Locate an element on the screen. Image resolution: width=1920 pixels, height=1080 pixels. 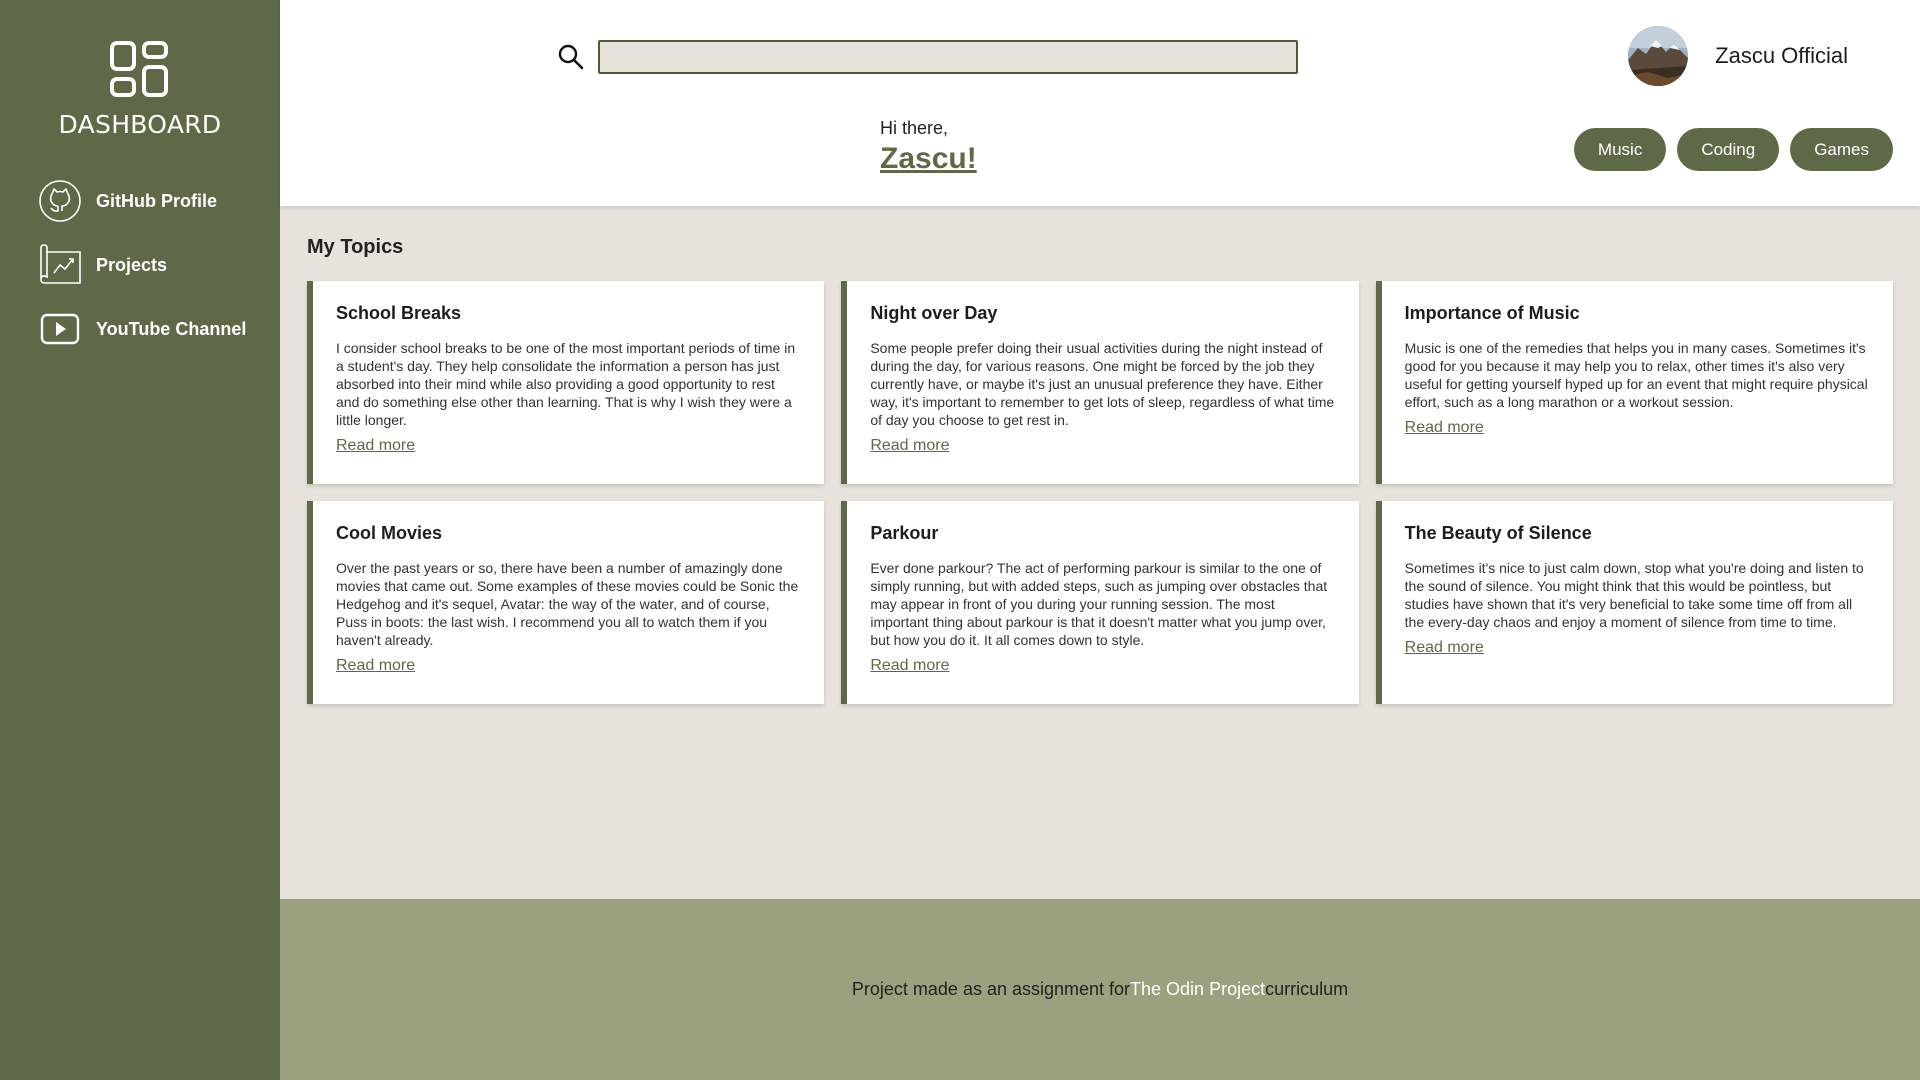
footer-text-before: Project made as an assignment for is located at coordinates (991, 989).